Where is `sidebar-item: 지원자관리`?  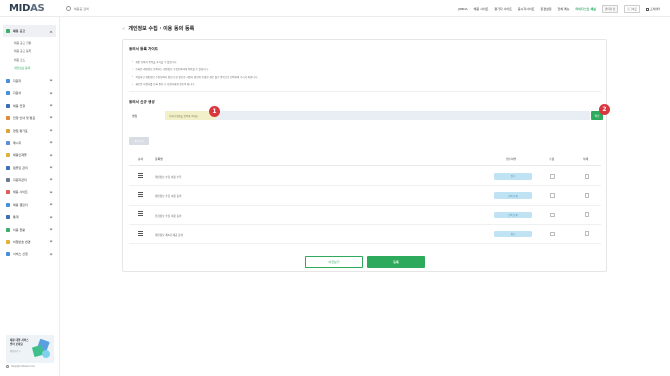 sidebar-item: 지원자관리 is located at coordinates (29, 180).